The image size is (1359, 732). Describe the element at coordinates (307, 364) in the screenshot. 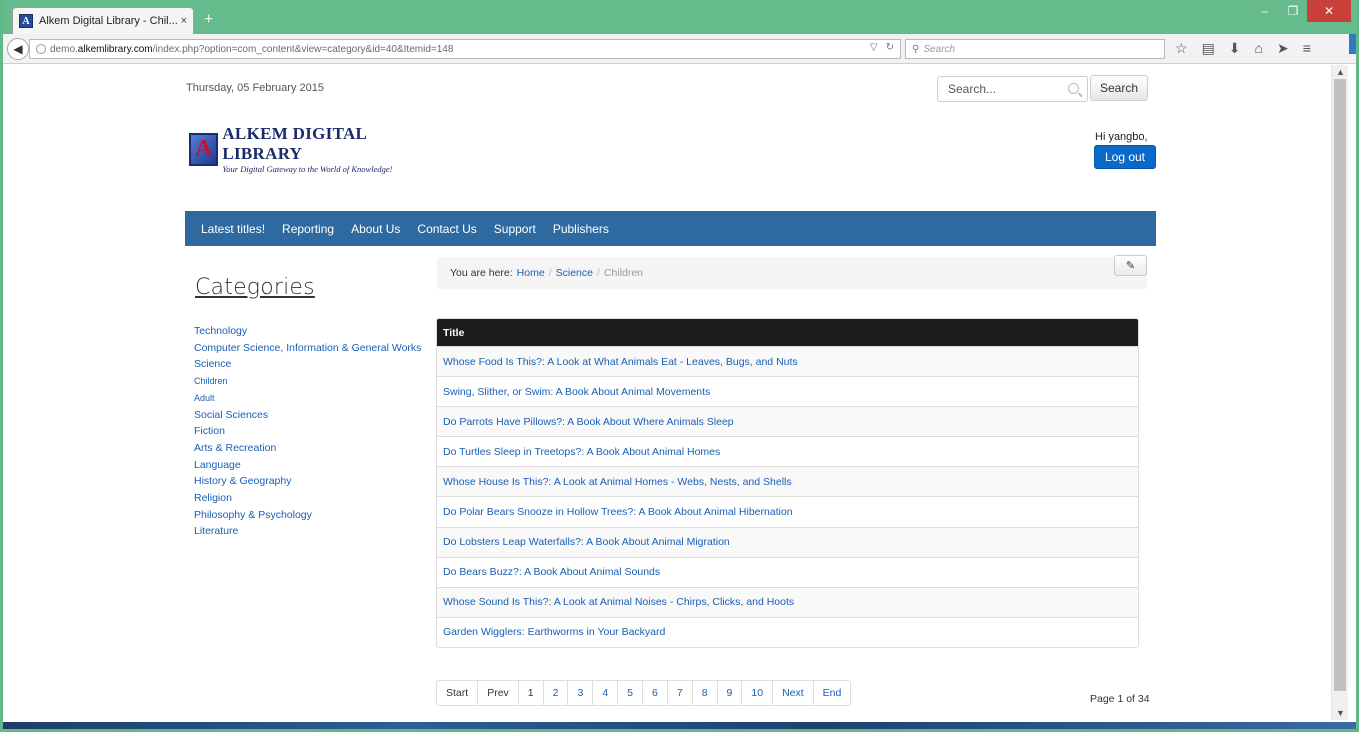

I see `category-item: Science` at that location.